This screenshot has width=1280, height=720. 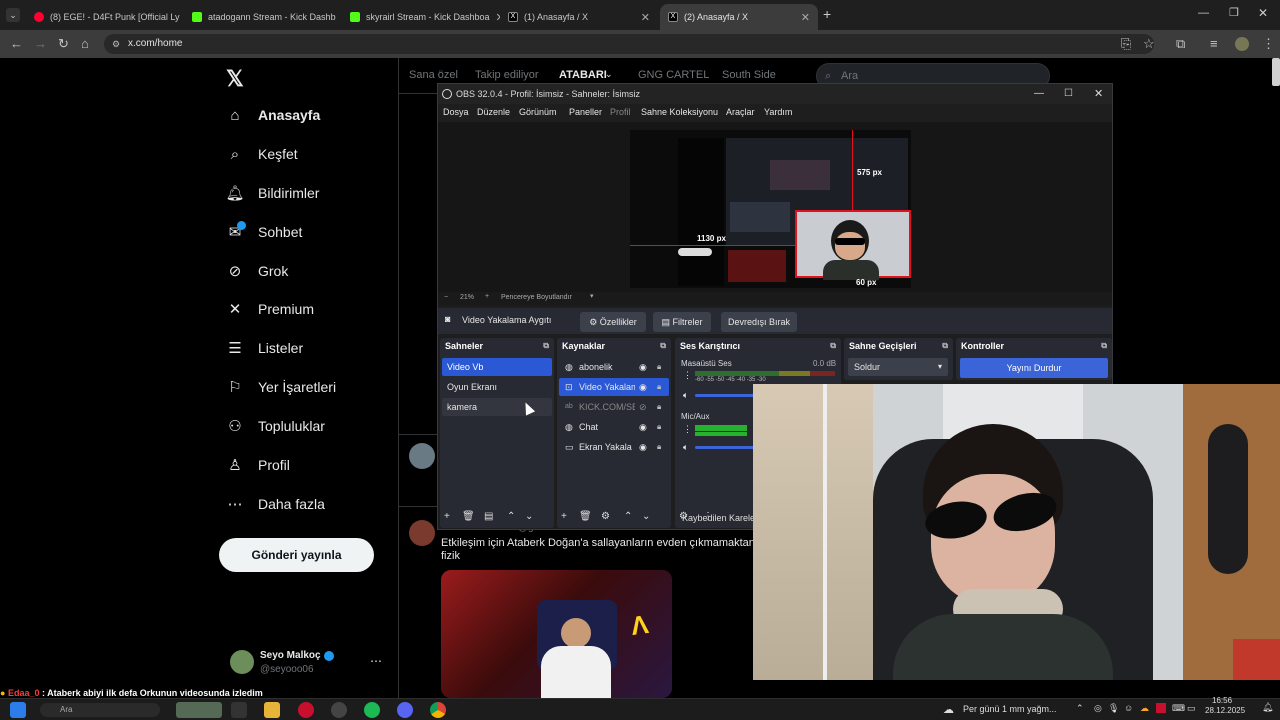 What do you see at coordinates (258, 465) in the screenshot?
I see `nav-item-profile: ♙ Profil` at bounding box center [258, 465].